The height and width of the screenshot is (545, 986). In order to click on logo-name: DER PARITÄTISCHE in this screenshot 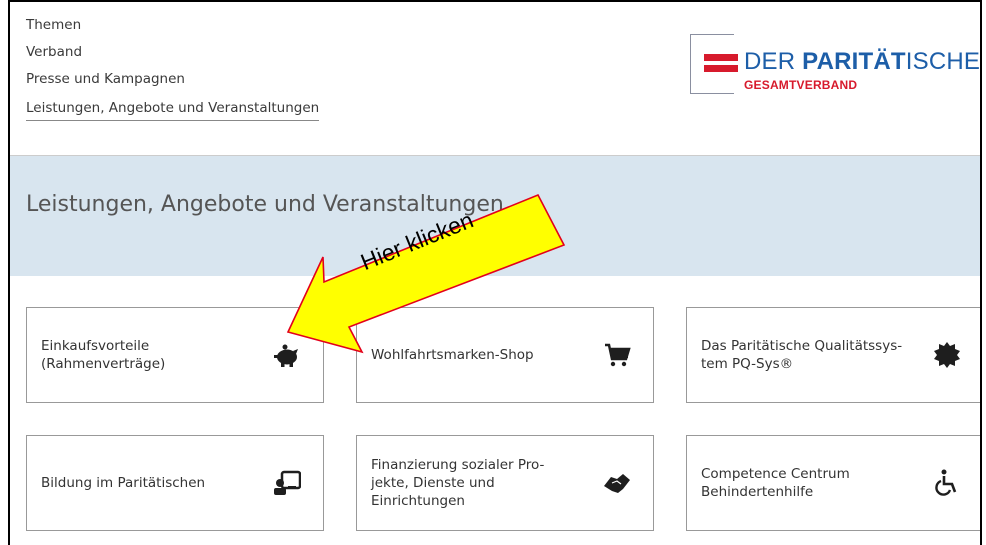, I will do `click(862, 62)`.